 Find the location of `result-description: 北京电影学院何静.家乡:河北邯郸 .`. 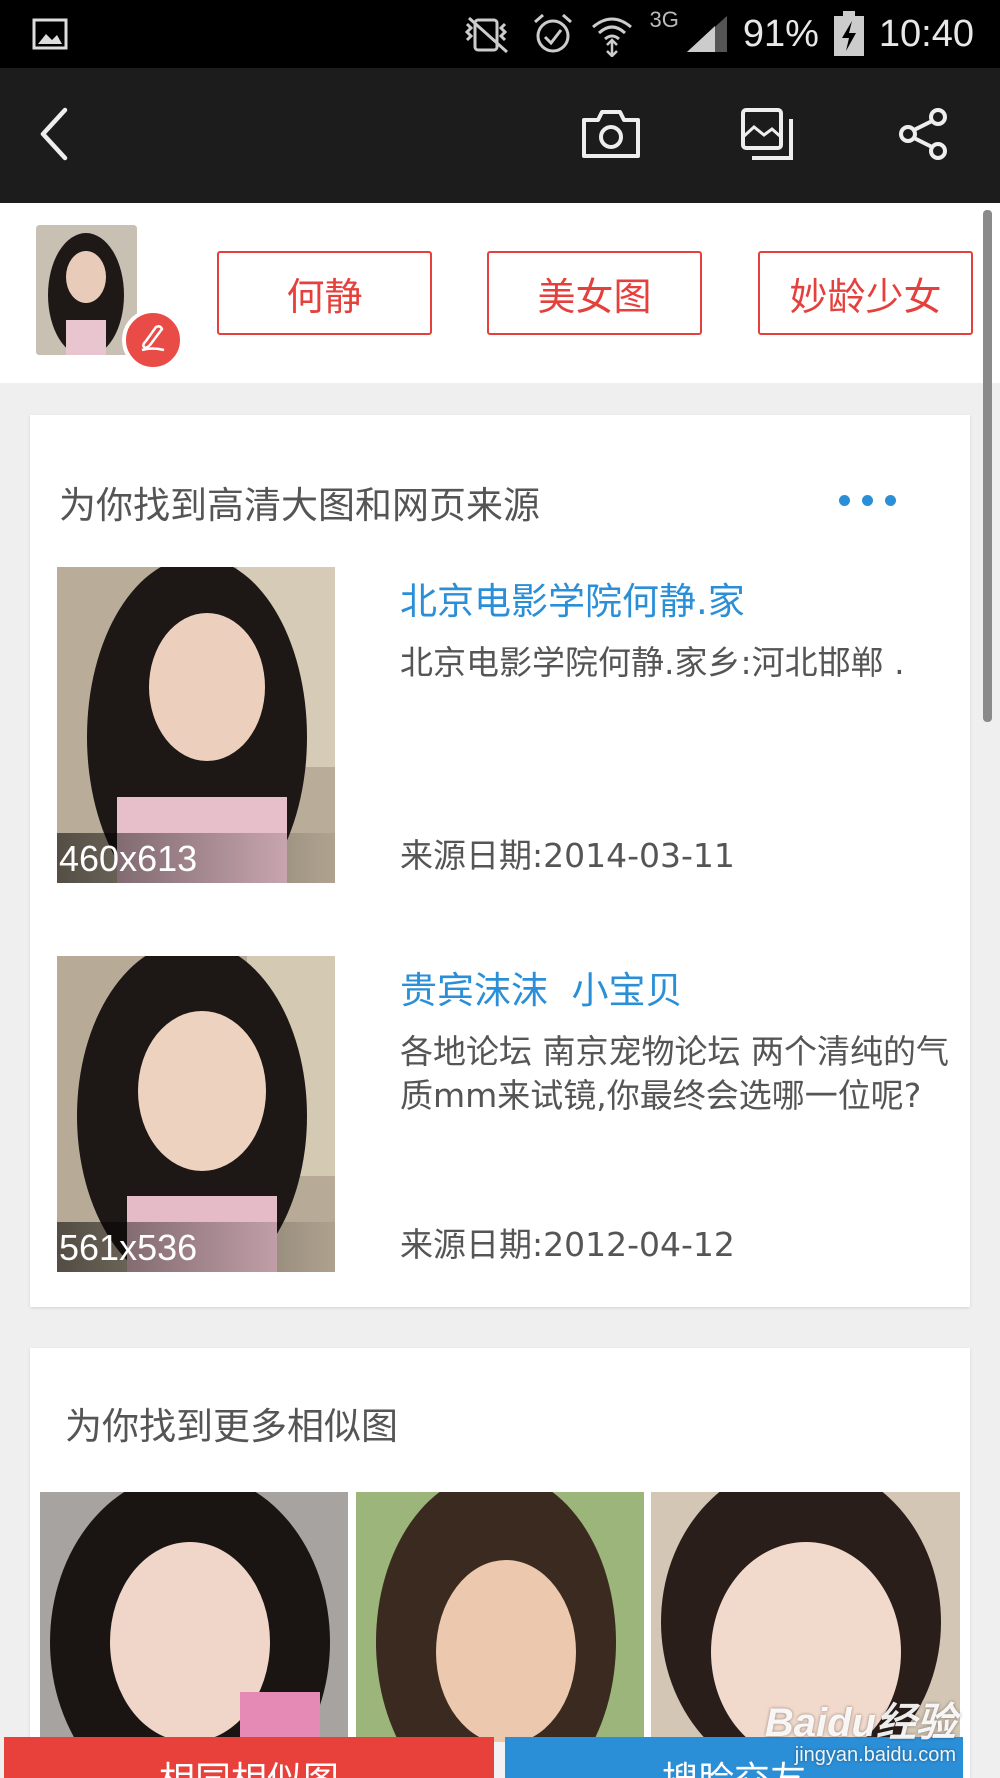

result-description: 北京电影学院何静.家乡:河北邯郸 . is located at coordinates (652, 662).